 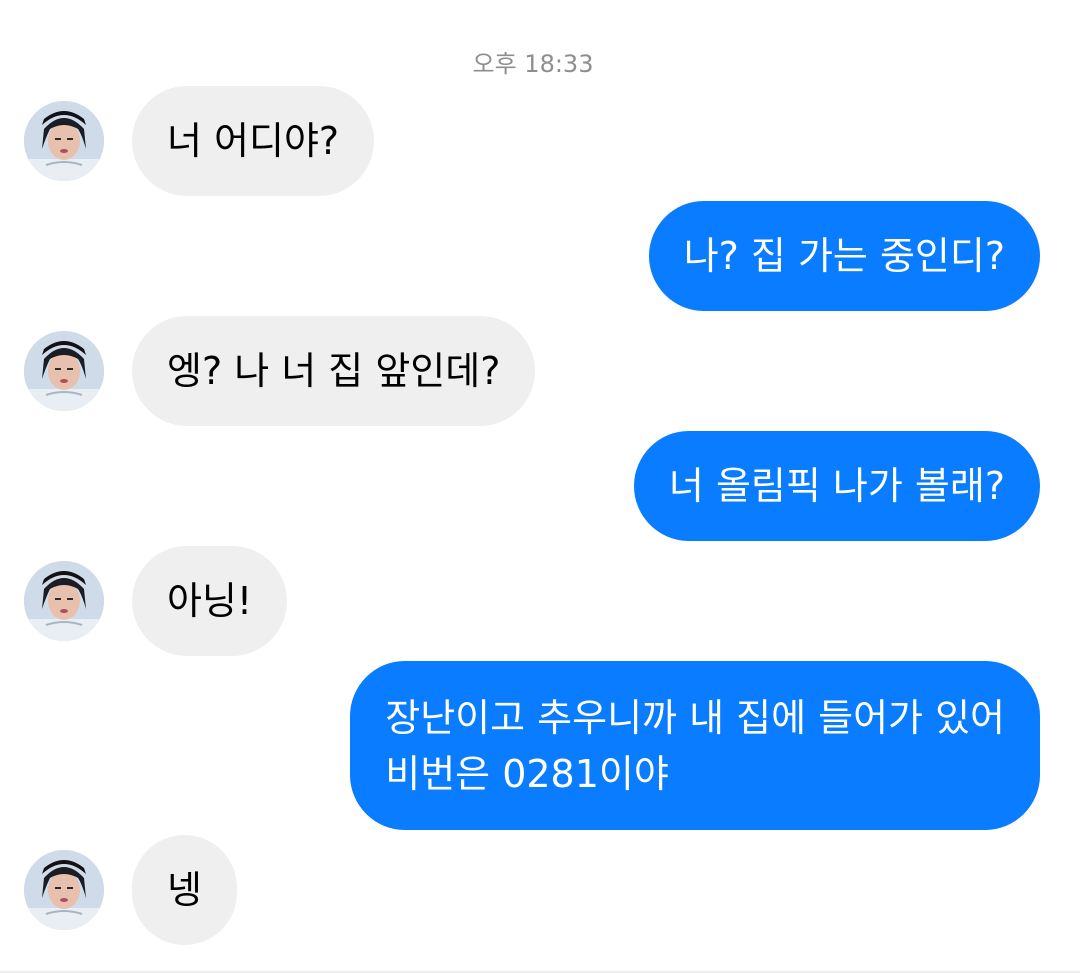 I want to click on message-bubble-incoming: 아닝!, so click(x=210, y=601).